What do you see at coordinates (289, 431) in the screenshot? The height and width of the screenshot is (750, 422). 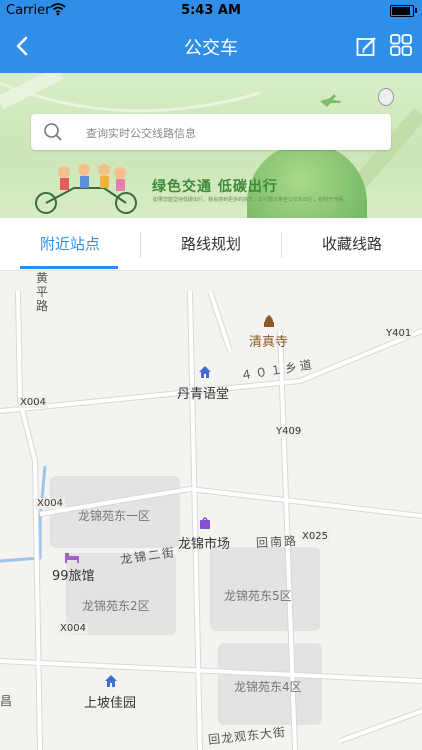 I see `road-code: Y409` at bounding box center [289, 431].